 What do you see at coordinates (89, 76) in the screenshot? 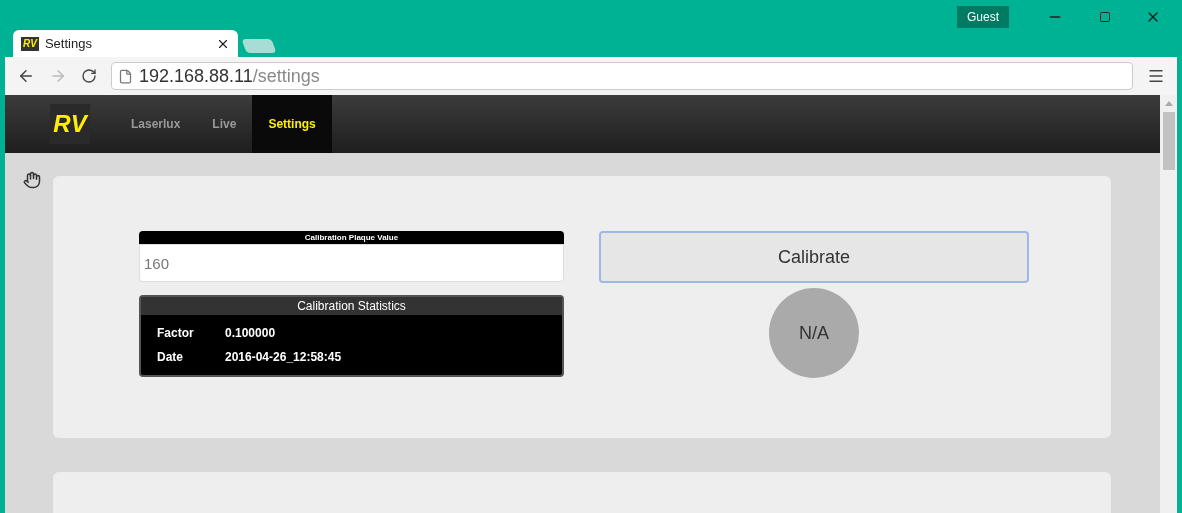
I see `reload-icon` at bounding box center [89, 76].